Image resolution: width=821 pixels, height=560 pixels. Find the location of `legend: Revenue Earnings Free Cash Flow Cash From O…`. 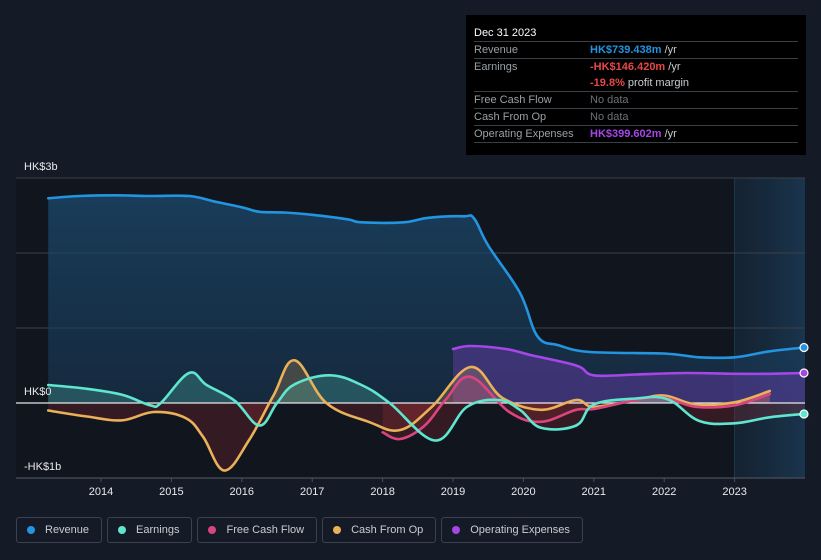

legend: Revenue Earnings Free Cash Flow Cash From O… is located at coordinates (299, 530).